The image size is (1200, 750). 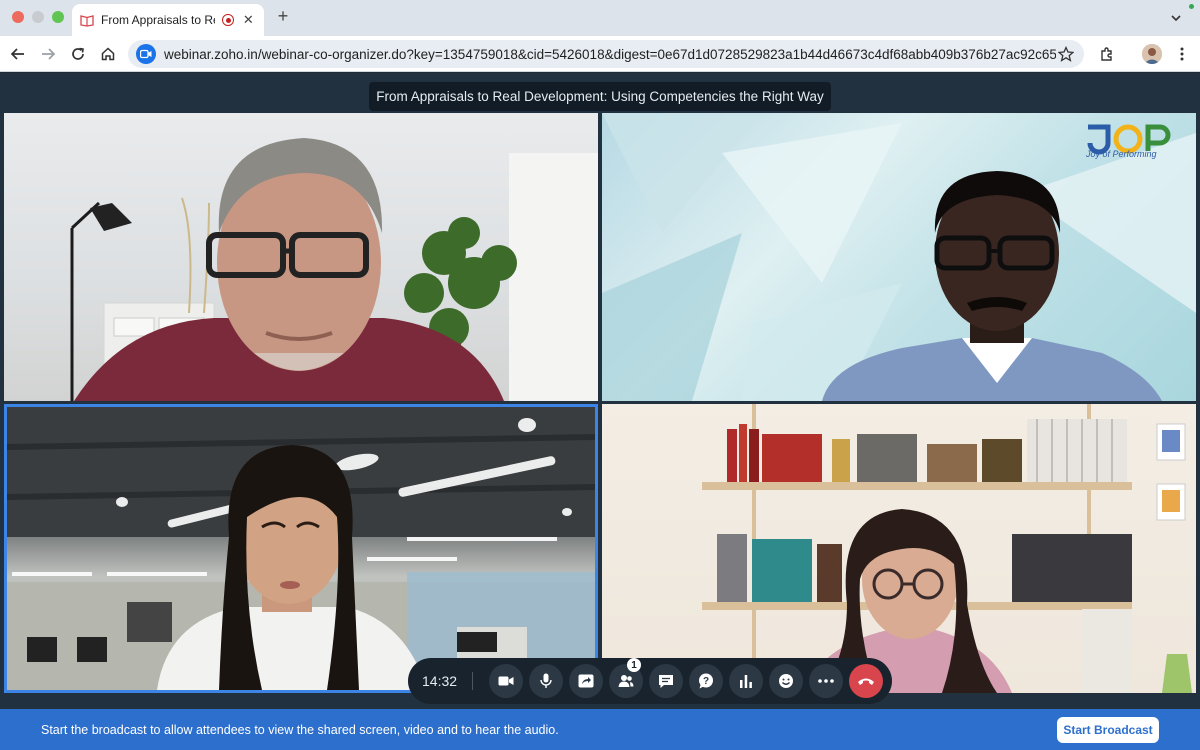 I want to click on meeting-control-bar: 14:32 1 ?, so click(x=650, y=681).